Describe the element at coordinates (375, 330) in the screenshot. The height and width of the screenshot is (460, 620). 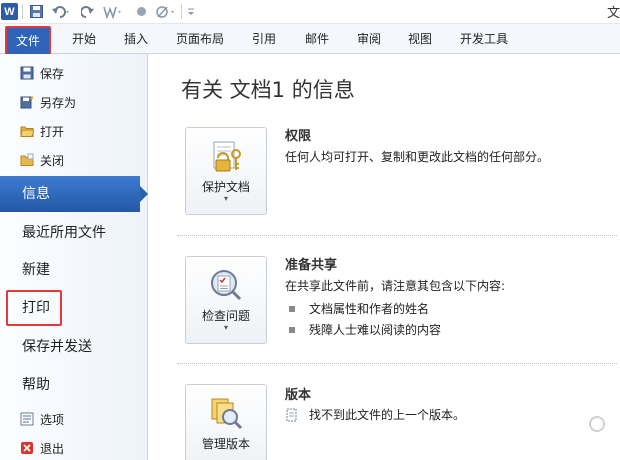
I see `bullet-text: 残障人士难以阅读的内容` at that location.